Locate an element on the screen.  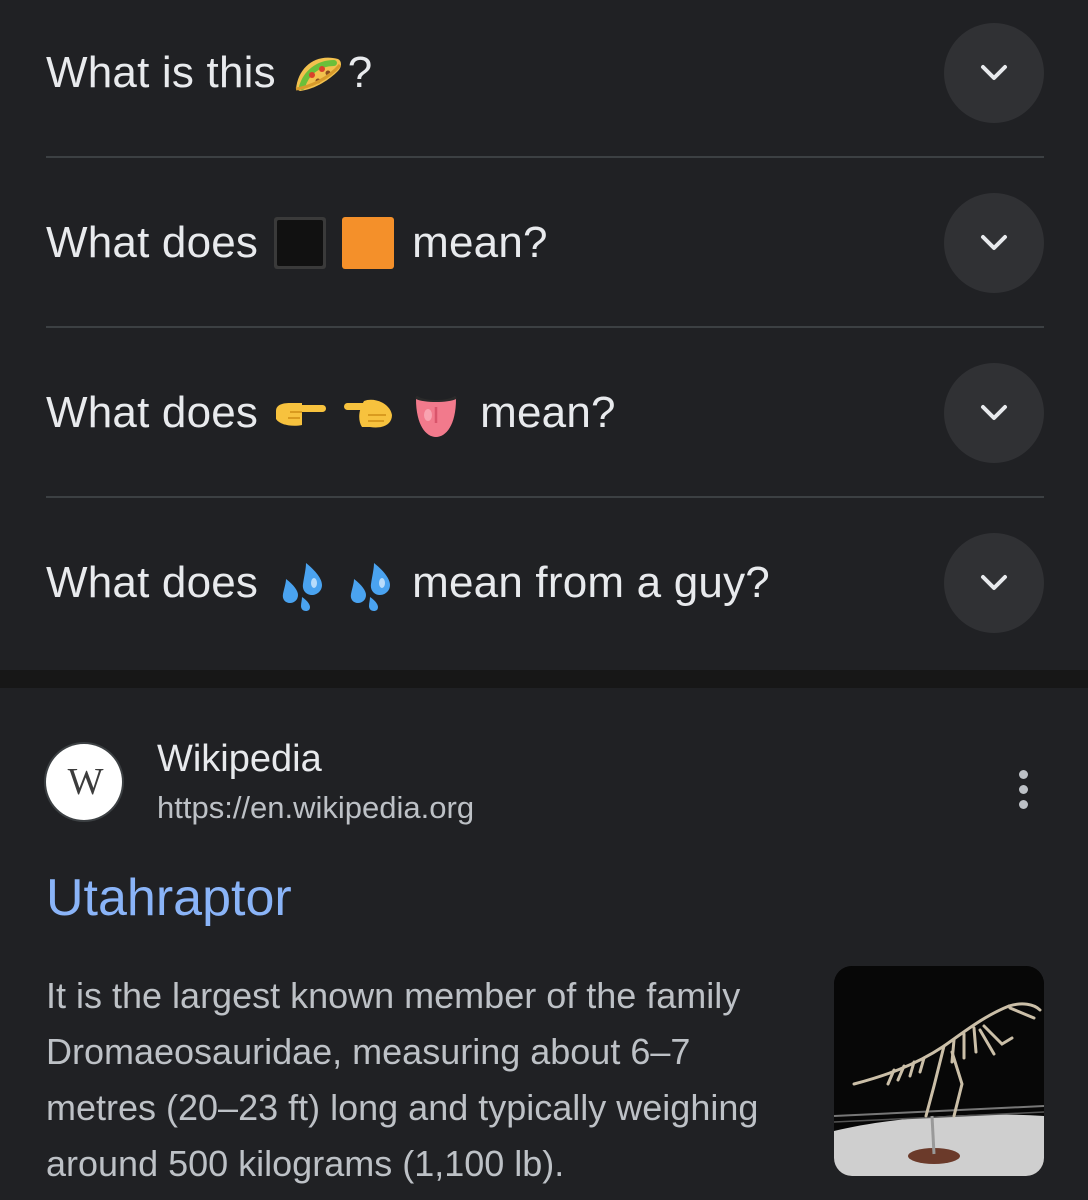
paa-question-taco: What is this ? is located at coordinates (545, 79).